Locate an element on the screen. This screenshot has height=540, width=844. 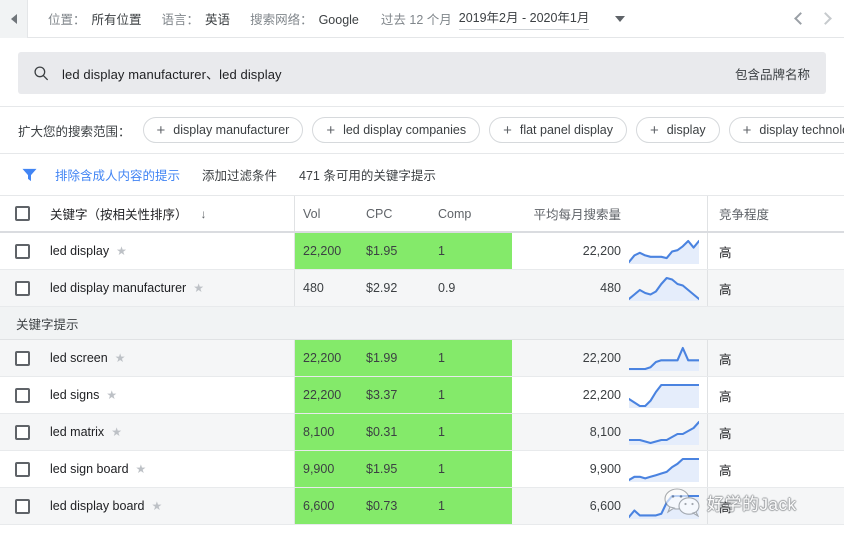
date-range-selector: 过去 12 个月 2019年2月 - 2020年1月 is located at coordinates (503, 18).